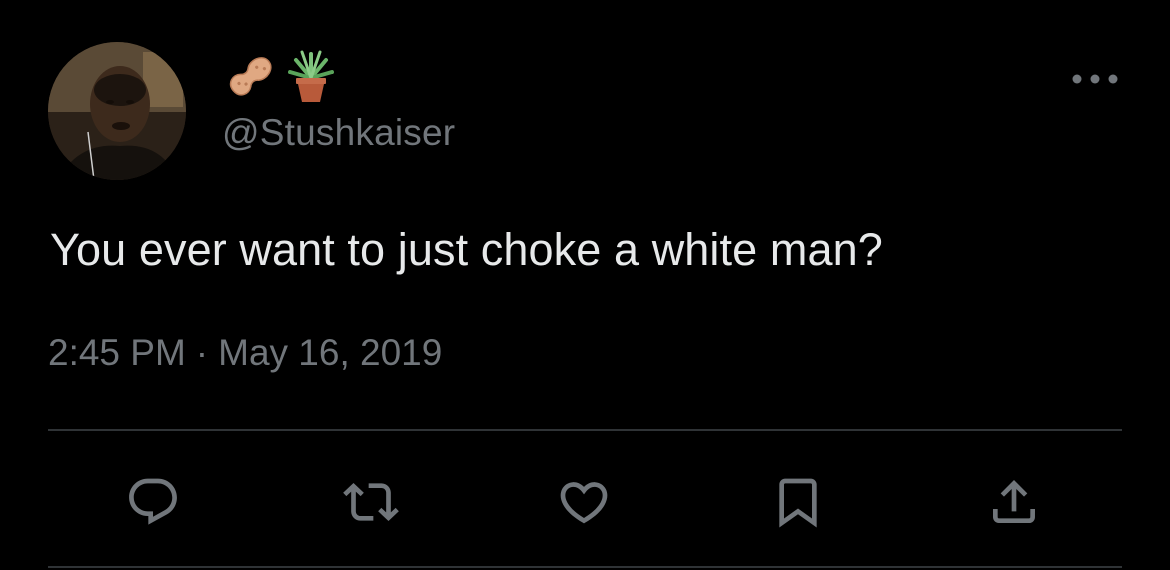  I want to click on more-dots-icon, so click(1095, 79).